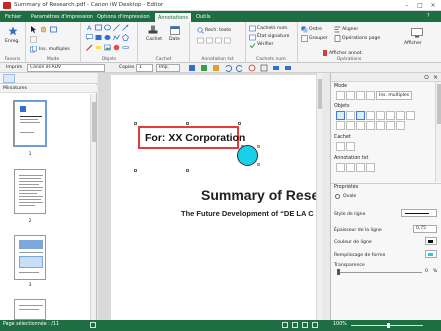 This screenshot has width=441, height=331. Describe the element at coordinates (116, 47) in the screenshot. I see `stamp-shape-icon` at that location.